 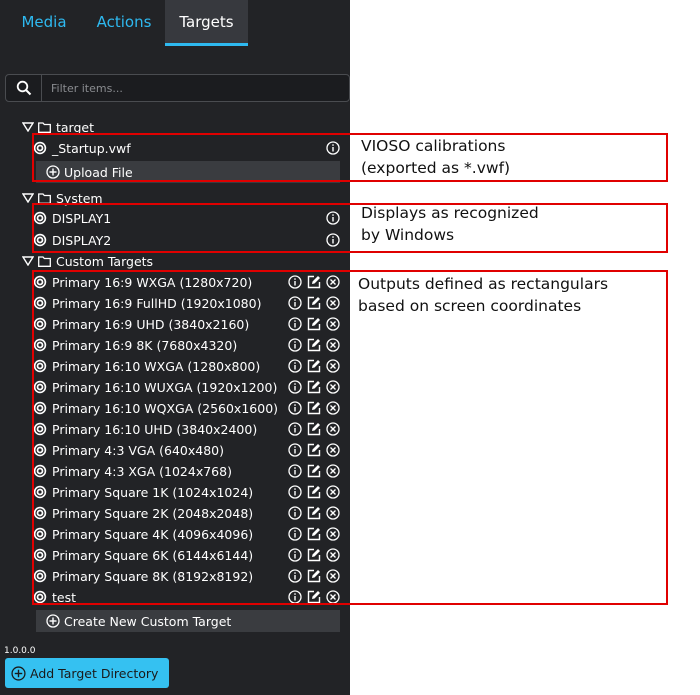 What do you see at coordinates (450, 213) in the screenshot?
I see `annotation-displays-line1: Displays as recognized` at bounding box center [450, 213].